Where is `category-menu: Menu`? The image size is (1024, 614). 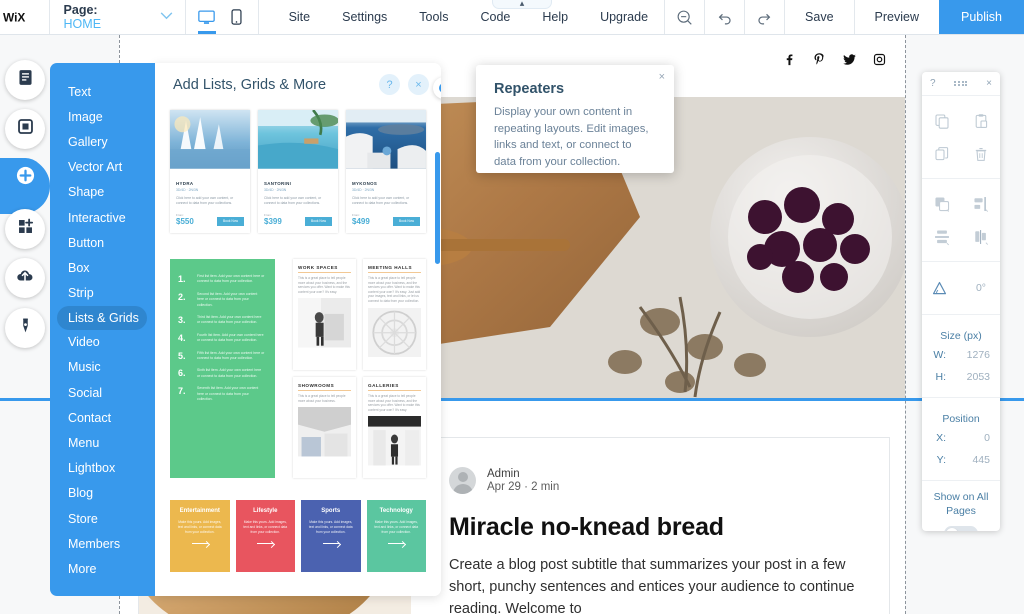 category-menu: Menu is located at coordinates (102, 442).